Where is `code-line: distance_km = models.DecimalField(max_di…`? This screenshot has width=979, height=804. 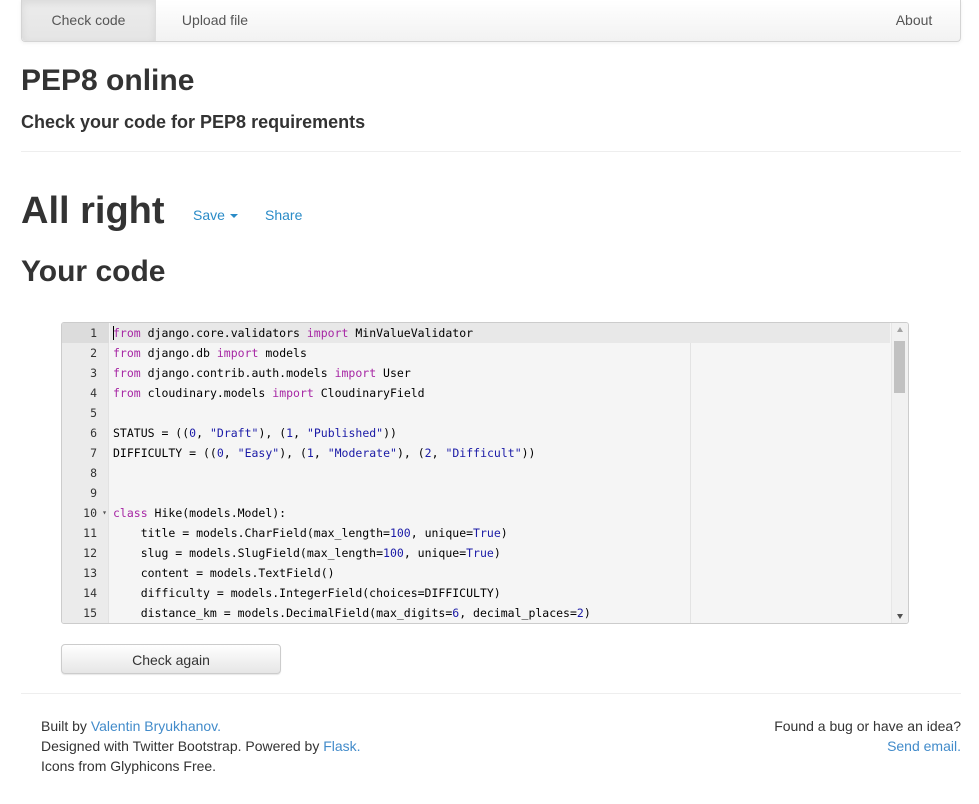
code-line: distance_km = models.DecimalField(max_di… is located at coordinates (500, 613).